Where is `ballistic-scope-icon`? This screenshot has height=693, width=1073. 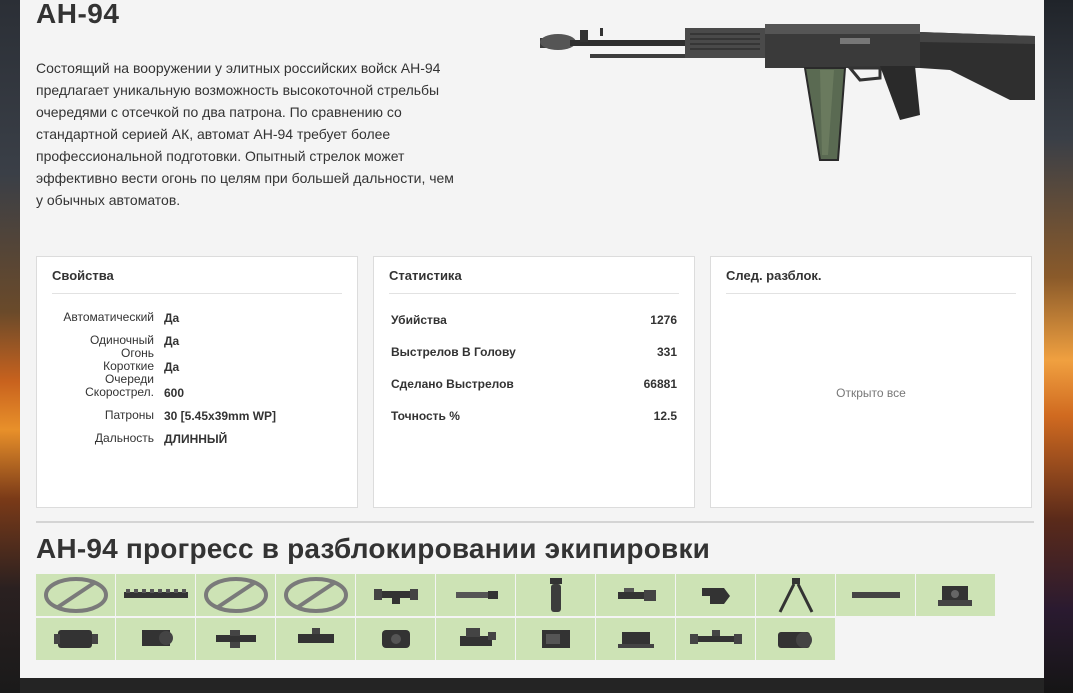
ballistic-scope-icon is located at coordinates (795, 639).